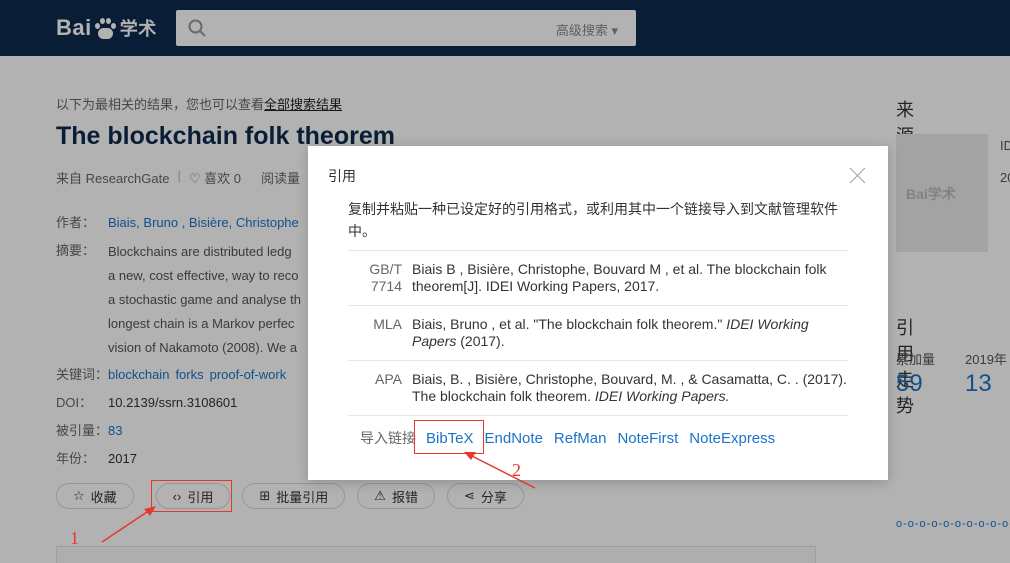  I want to click on refman-link: RefMan, so click(580, 438).